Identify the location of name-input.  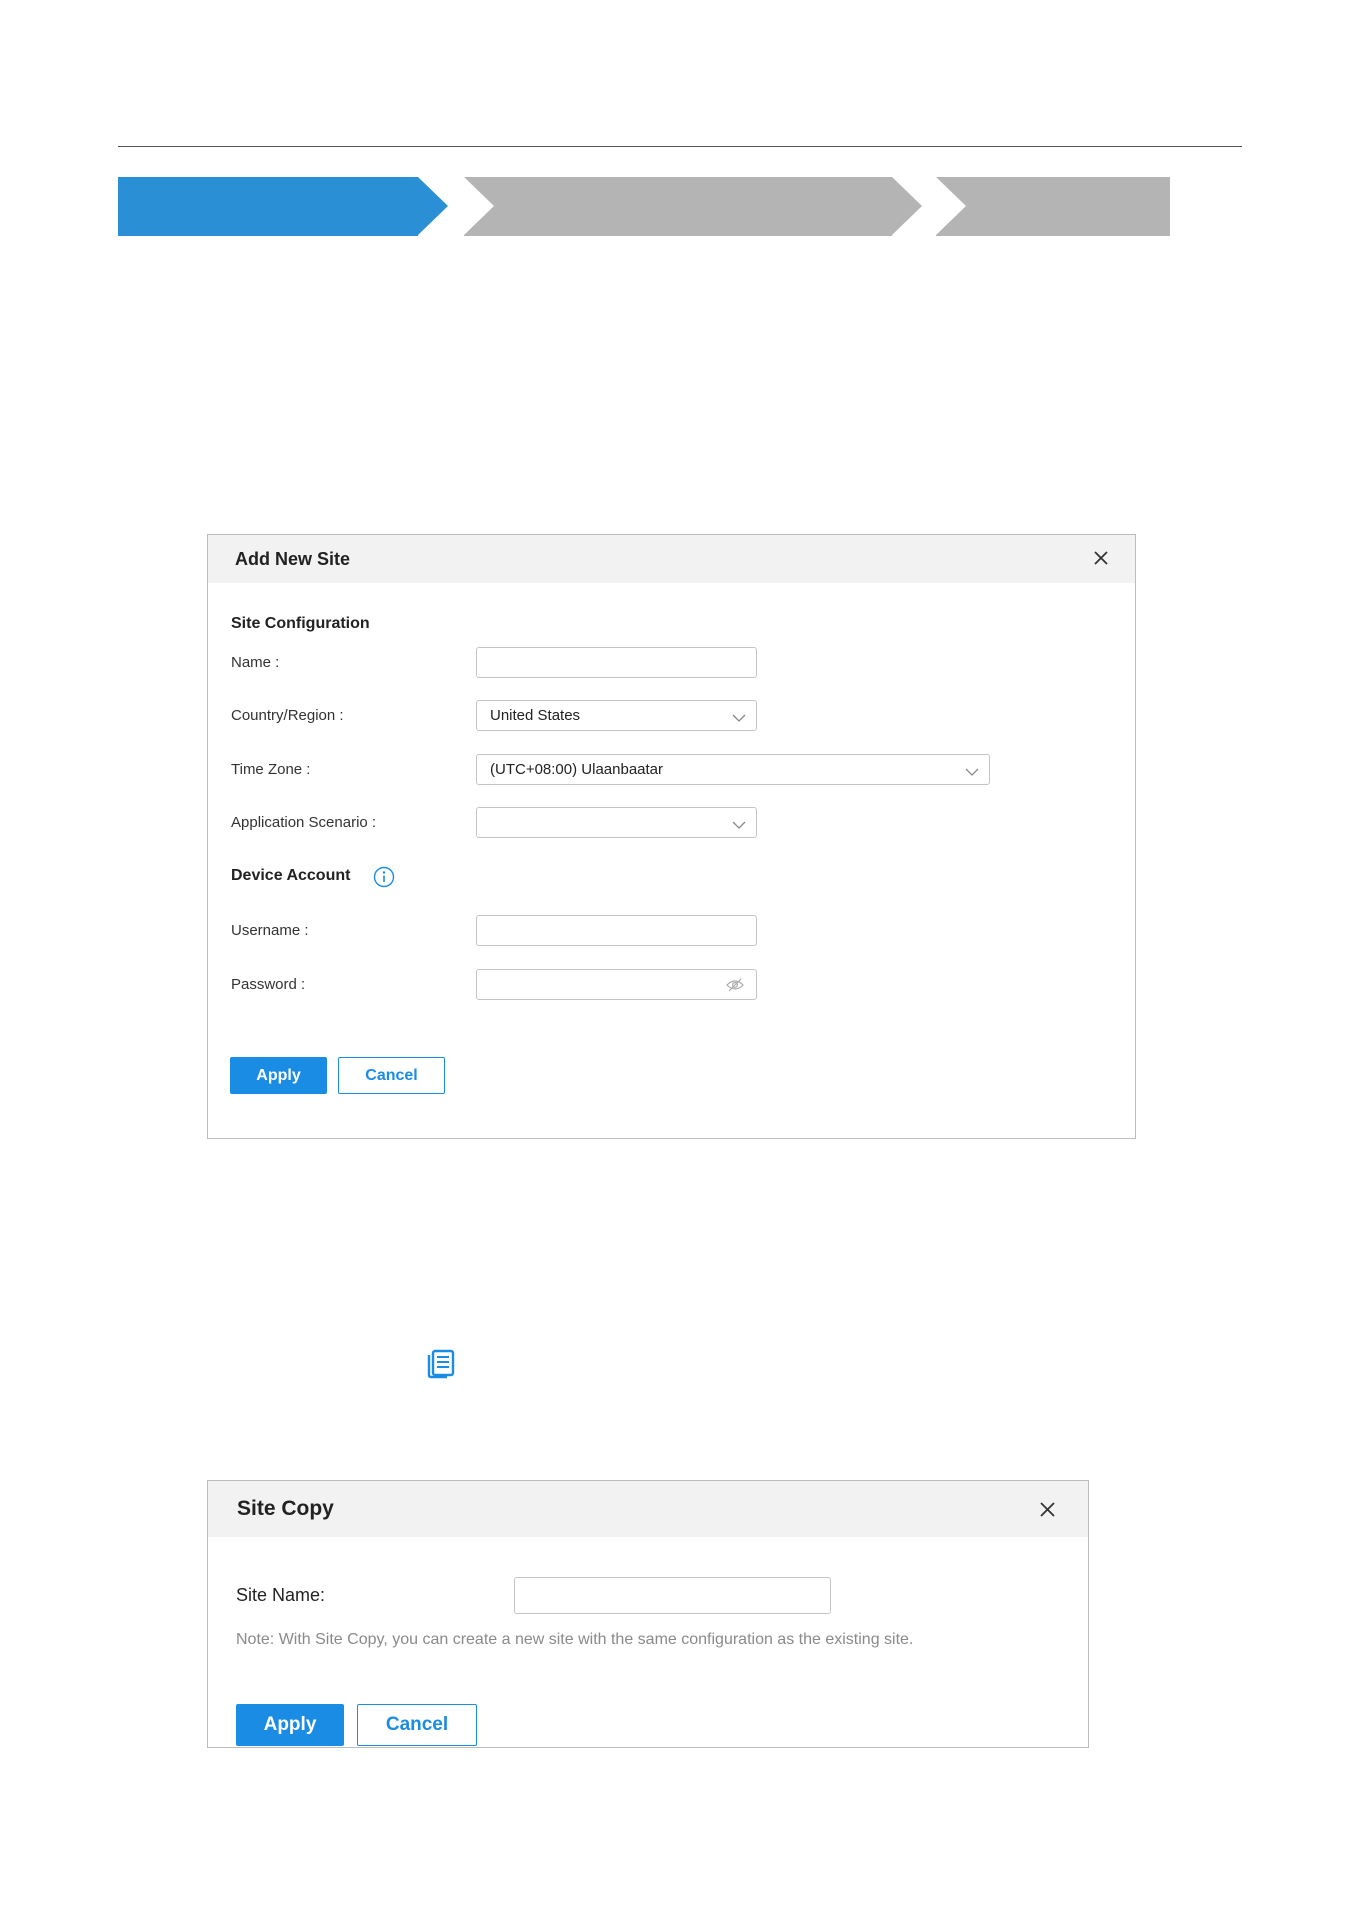
(616, 662).